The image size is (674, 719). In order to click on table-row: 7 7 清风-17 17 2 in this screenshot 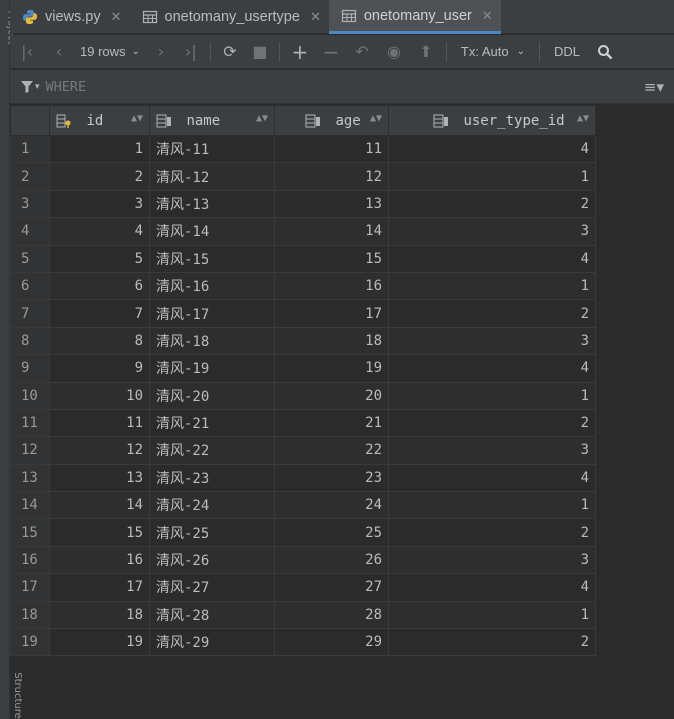, I will do `click(303, 313)`.